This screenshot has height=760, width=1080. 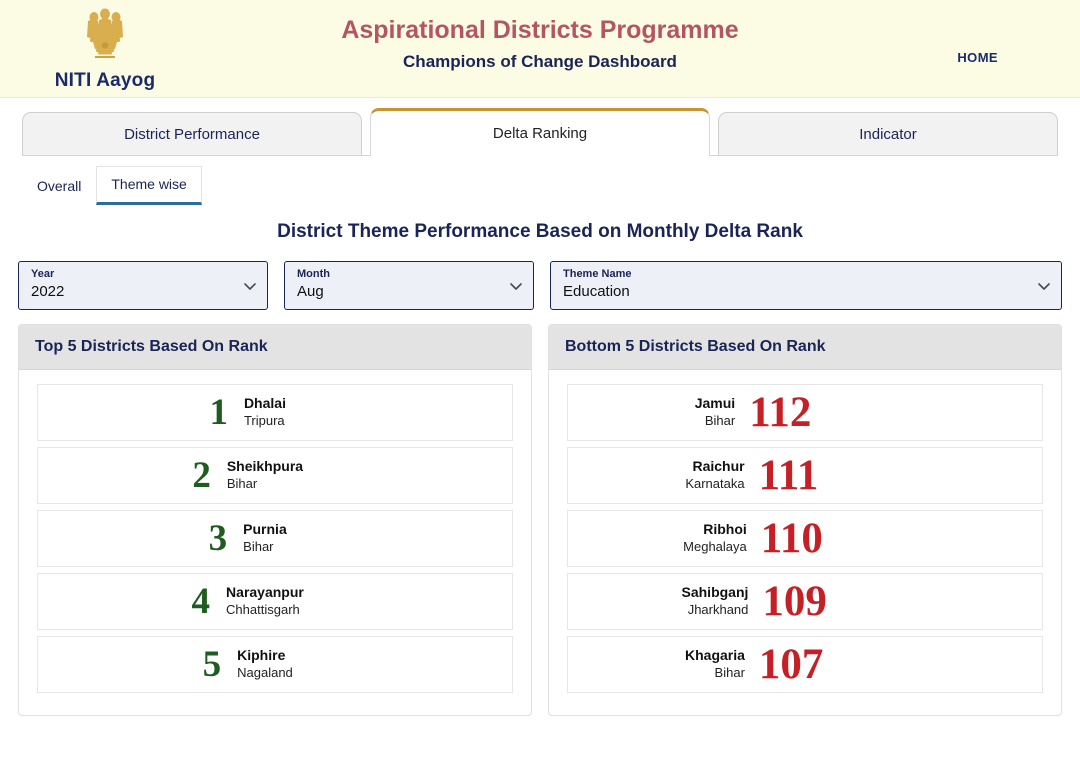 What do you see at coordinates (714, 655) in the screenshot?
I see `district-name: Khagaria` at bounding box center [714, 655].